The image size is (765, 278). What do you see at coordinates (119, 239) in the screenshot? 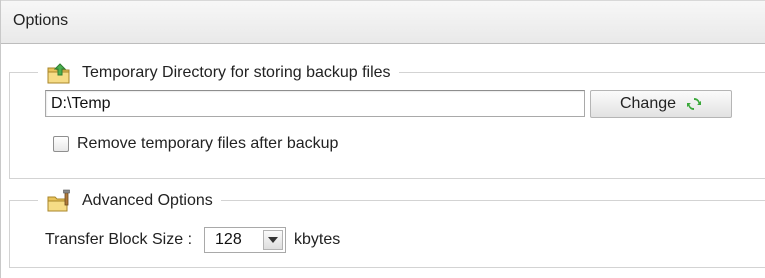
I see `transfer-block-size-label: Transfer Block Size :` at bounding box center [119, 239].